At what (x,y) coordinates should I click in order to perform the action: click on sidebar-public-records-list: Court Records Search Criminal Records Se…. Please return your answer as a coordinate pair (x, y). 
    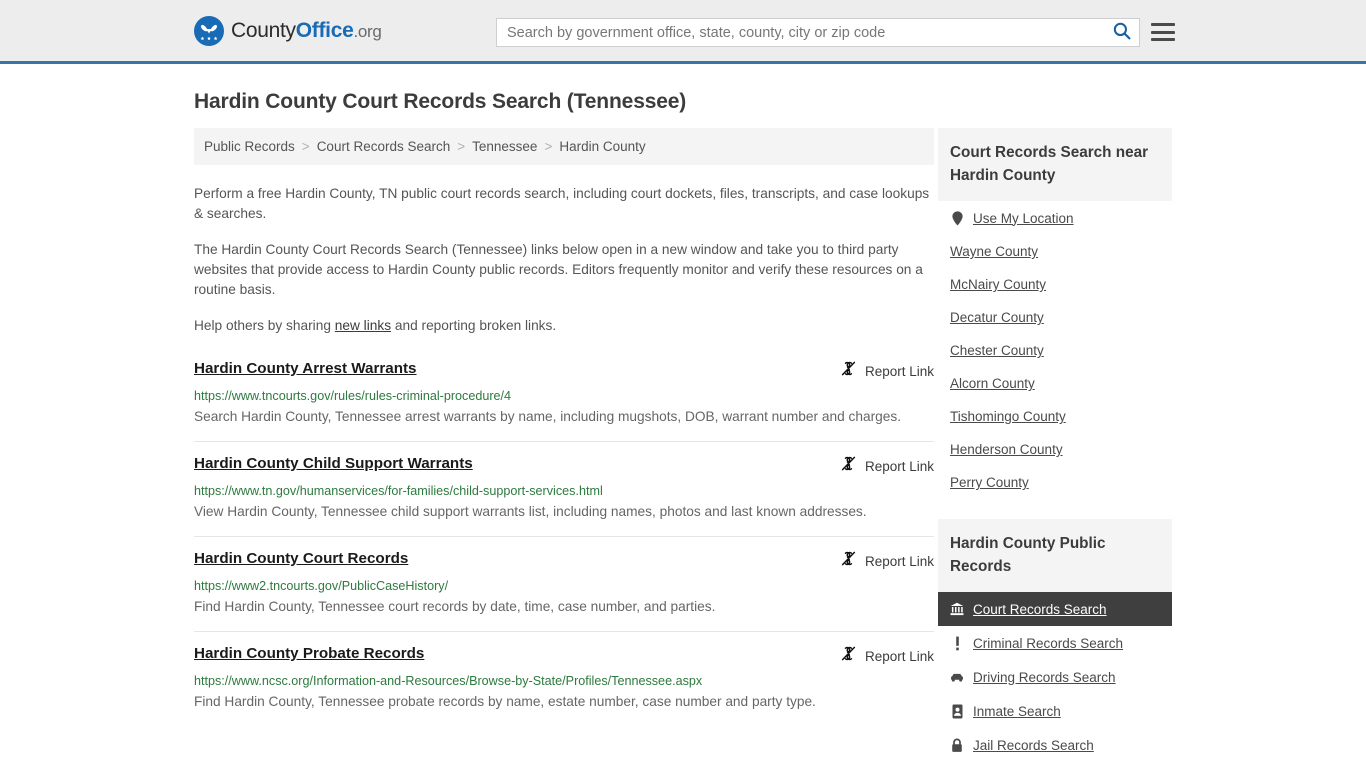
    Looking at the image, I should click on (1055, 677).